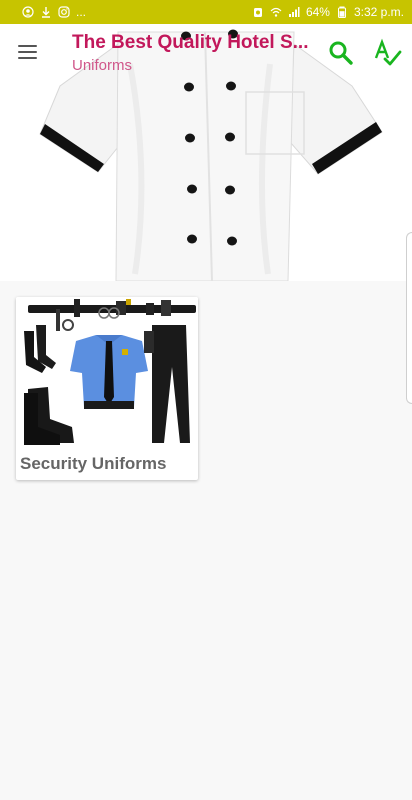  I want to click on app-subtitle: Uniforms, so click(102, 65).